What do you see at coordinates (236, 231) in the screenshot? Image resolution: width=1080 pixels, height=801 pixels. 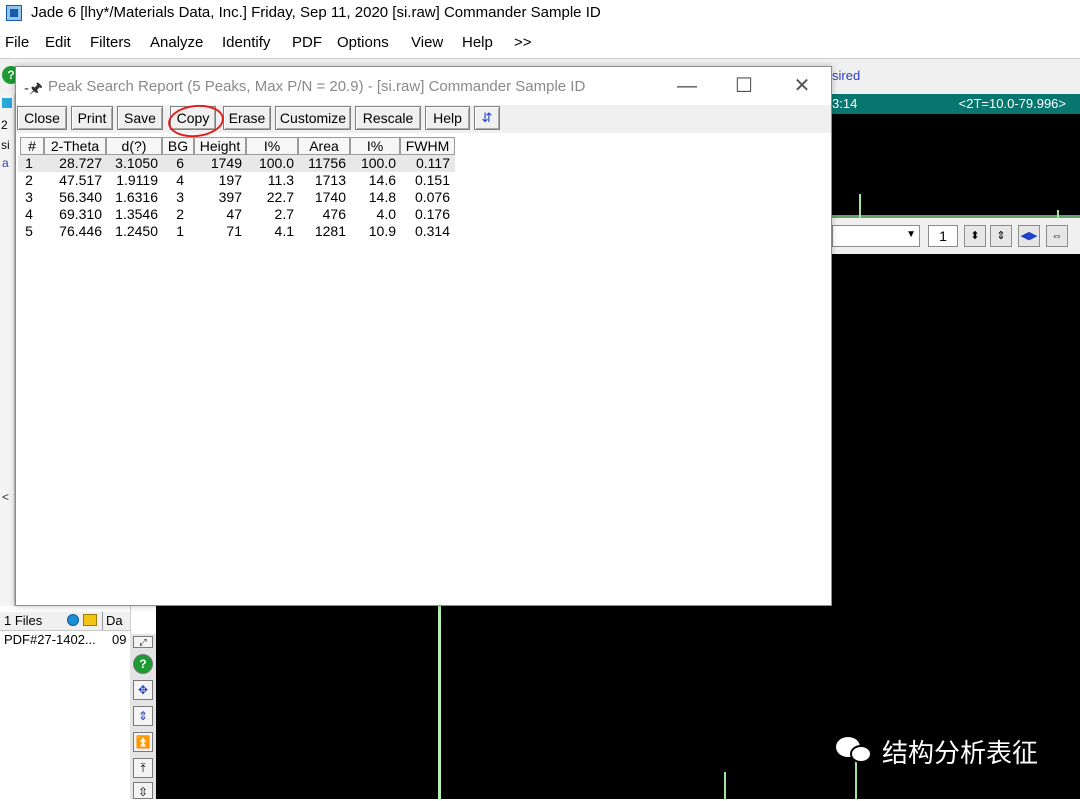 I see `table-row: 5 76.446 1.2450 1 71 4.1 1281 10.9 0.314` at bounding box center [236, 231].